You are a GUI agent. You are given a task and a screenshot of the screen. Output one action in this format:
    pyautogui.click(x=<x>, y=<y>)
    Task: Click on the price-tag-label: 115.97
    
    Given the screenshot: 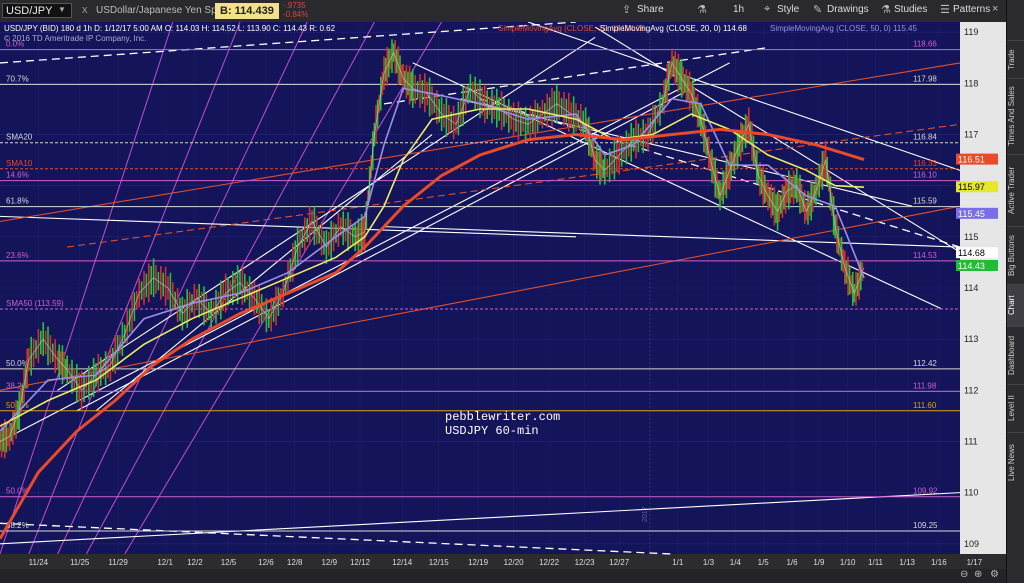 What is the action you would take?
    pyautogui.click(x=971, y=187)
    